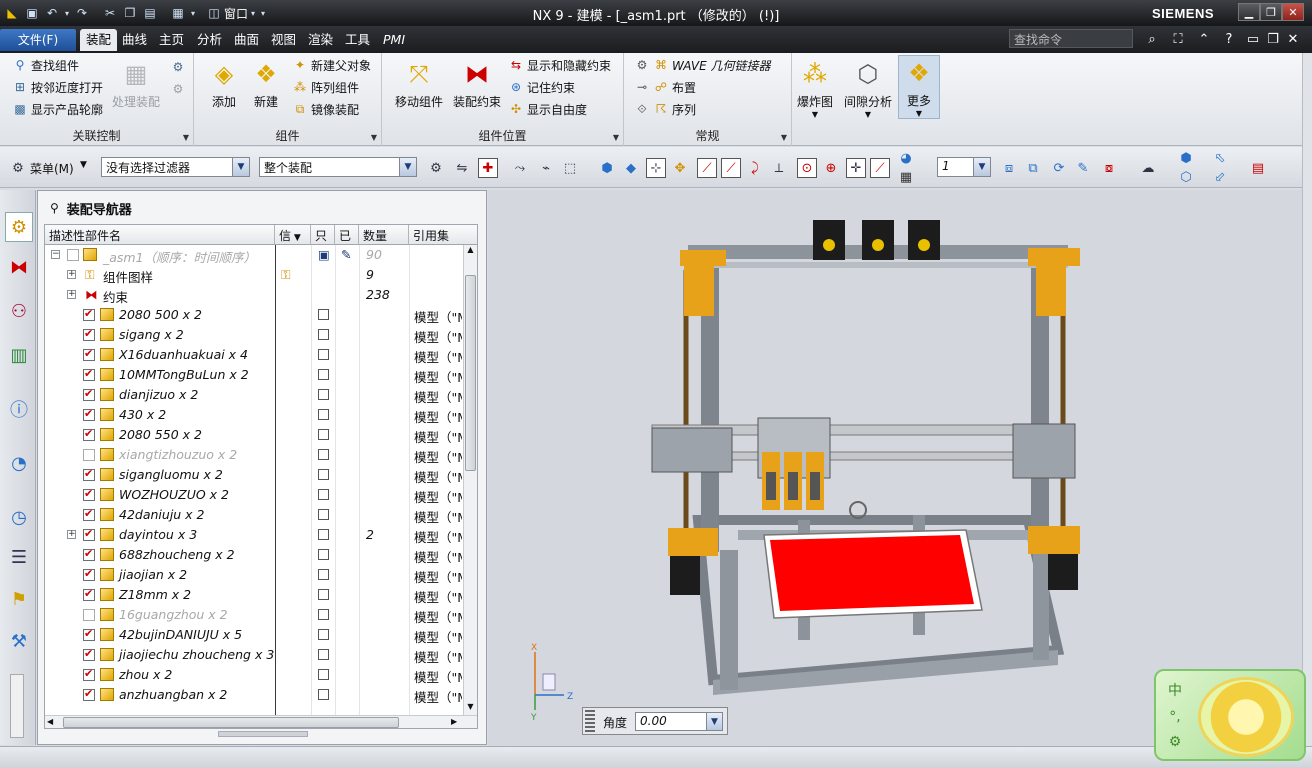  Describe the element at coordinates (99, 40) in the screenshot. I see `tab-assembly: 装配` at that location.